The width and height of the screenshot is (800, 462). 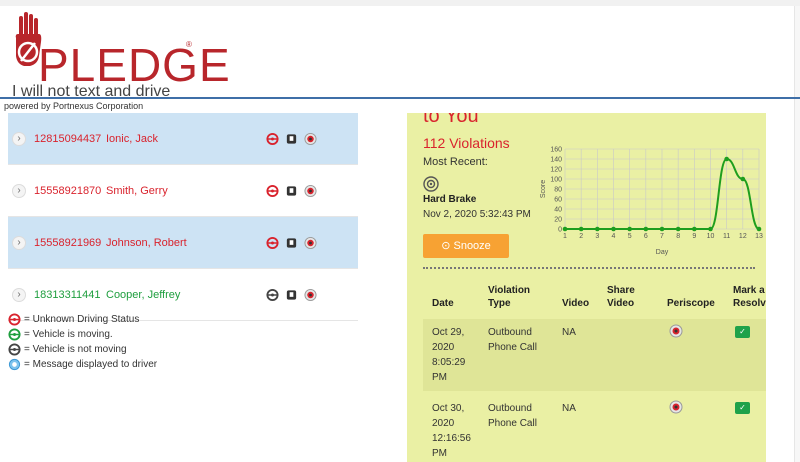 I want to click on legend-item: = Vehicle is not moving, so click(x=82, y=349).